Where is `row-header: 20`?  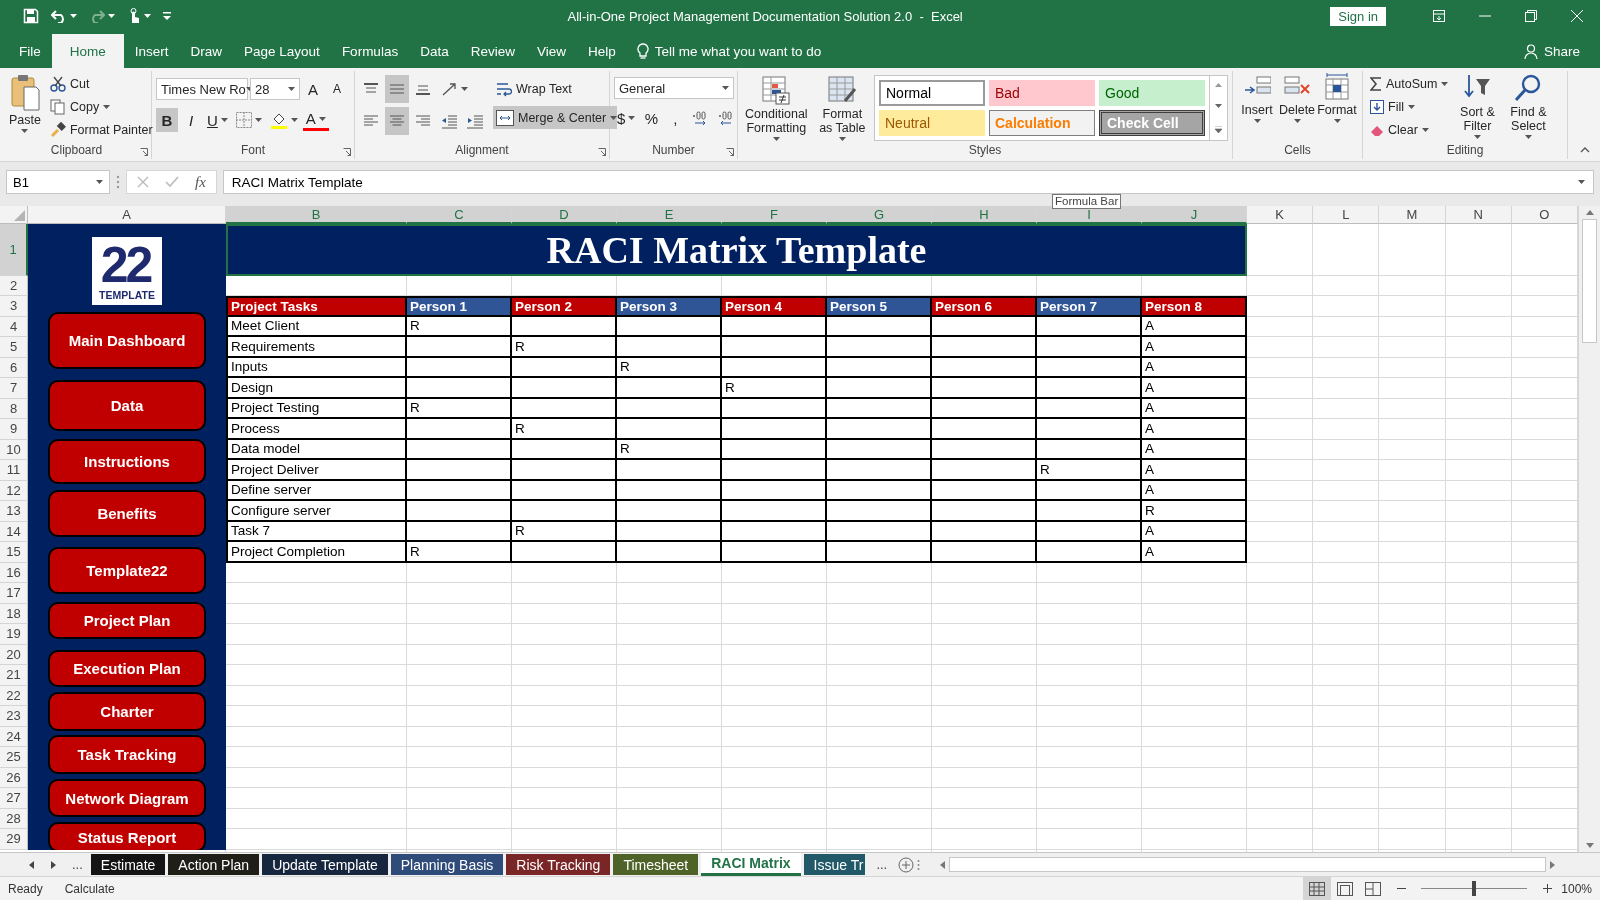
row-header: 20 is located at coordinates (14, 654).